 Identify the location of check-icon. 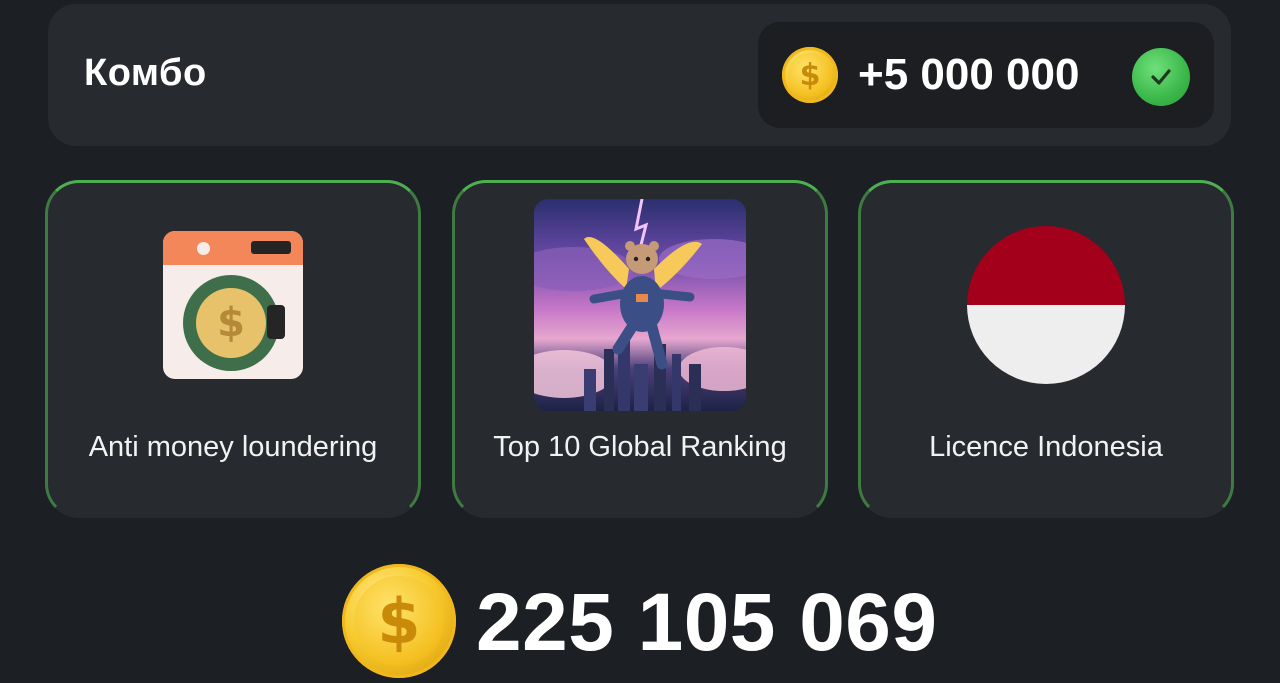
(1161, 77).